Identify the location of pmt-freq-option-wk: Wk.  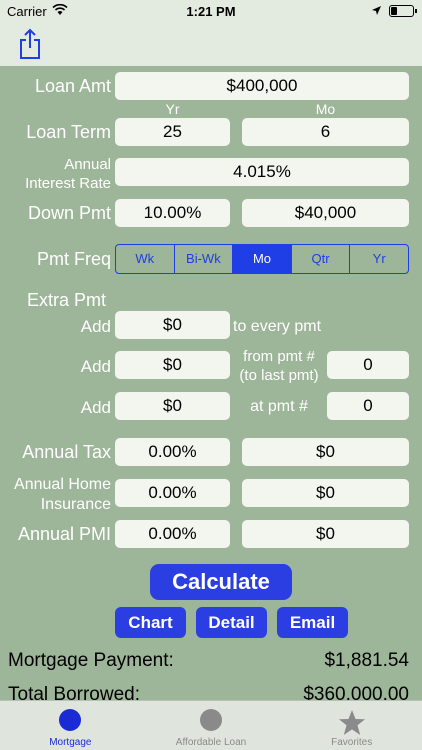
(145, 259).